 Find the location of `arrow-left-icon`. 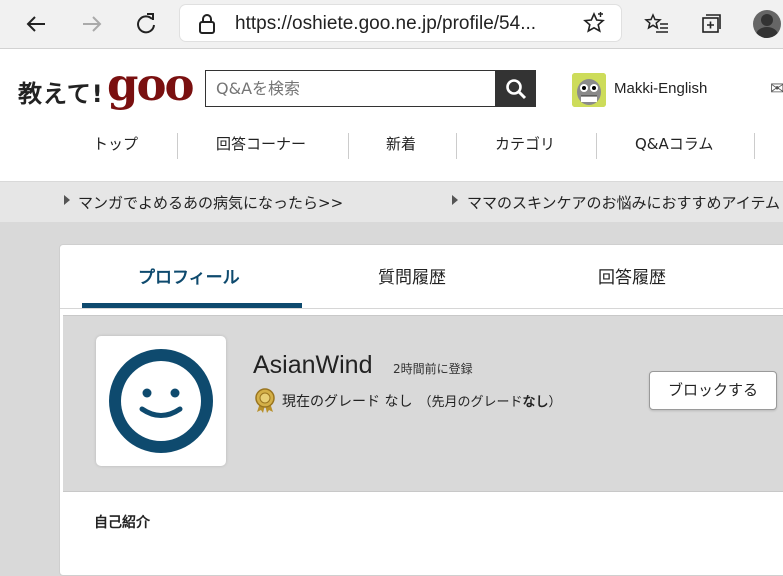

arrow-left-icon is located at coordinates (35, 24).